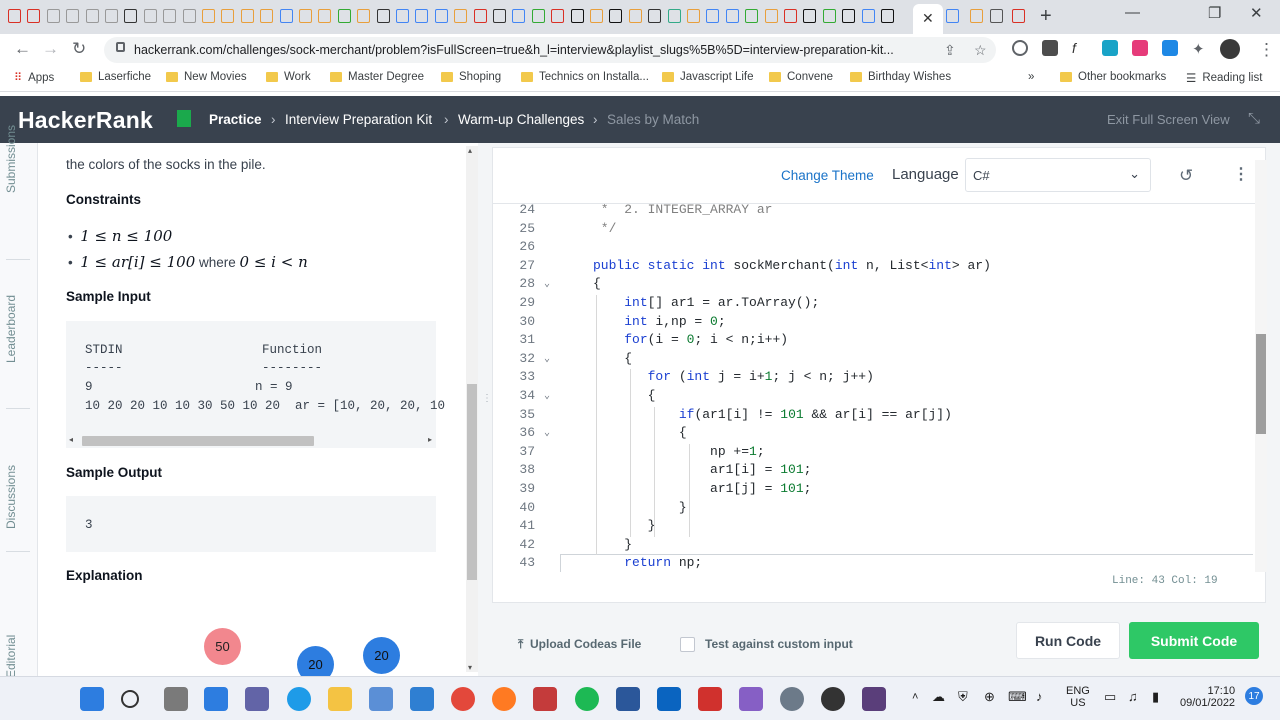 The height and width of the screenshot is (720, 1280). Describe the element at coordinates (801, 77) in the screenshot. I see `bookmark-item: Convene` at that location.